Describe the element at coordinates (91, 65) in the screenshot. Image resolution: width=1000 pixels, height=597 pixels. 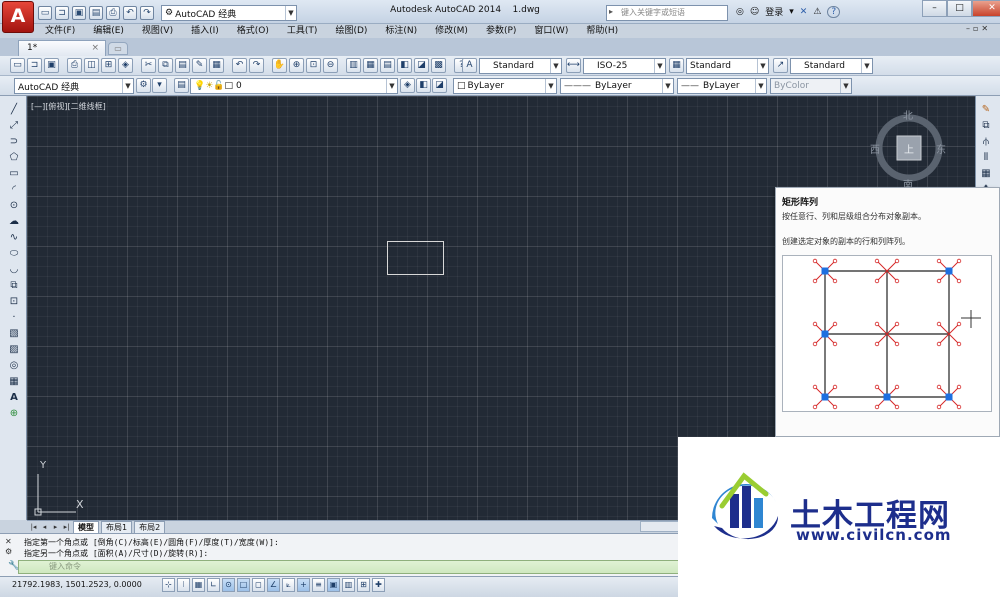
I see `plot-preview-icon: ◫` at that location.